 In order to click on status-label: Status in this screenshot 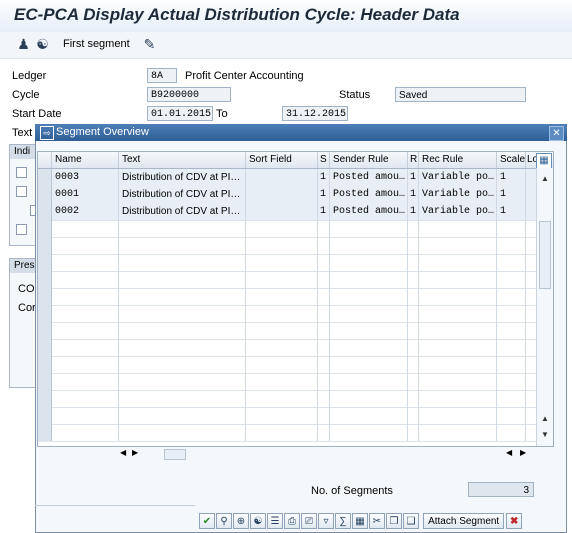, I will do `click(355, 95)`.